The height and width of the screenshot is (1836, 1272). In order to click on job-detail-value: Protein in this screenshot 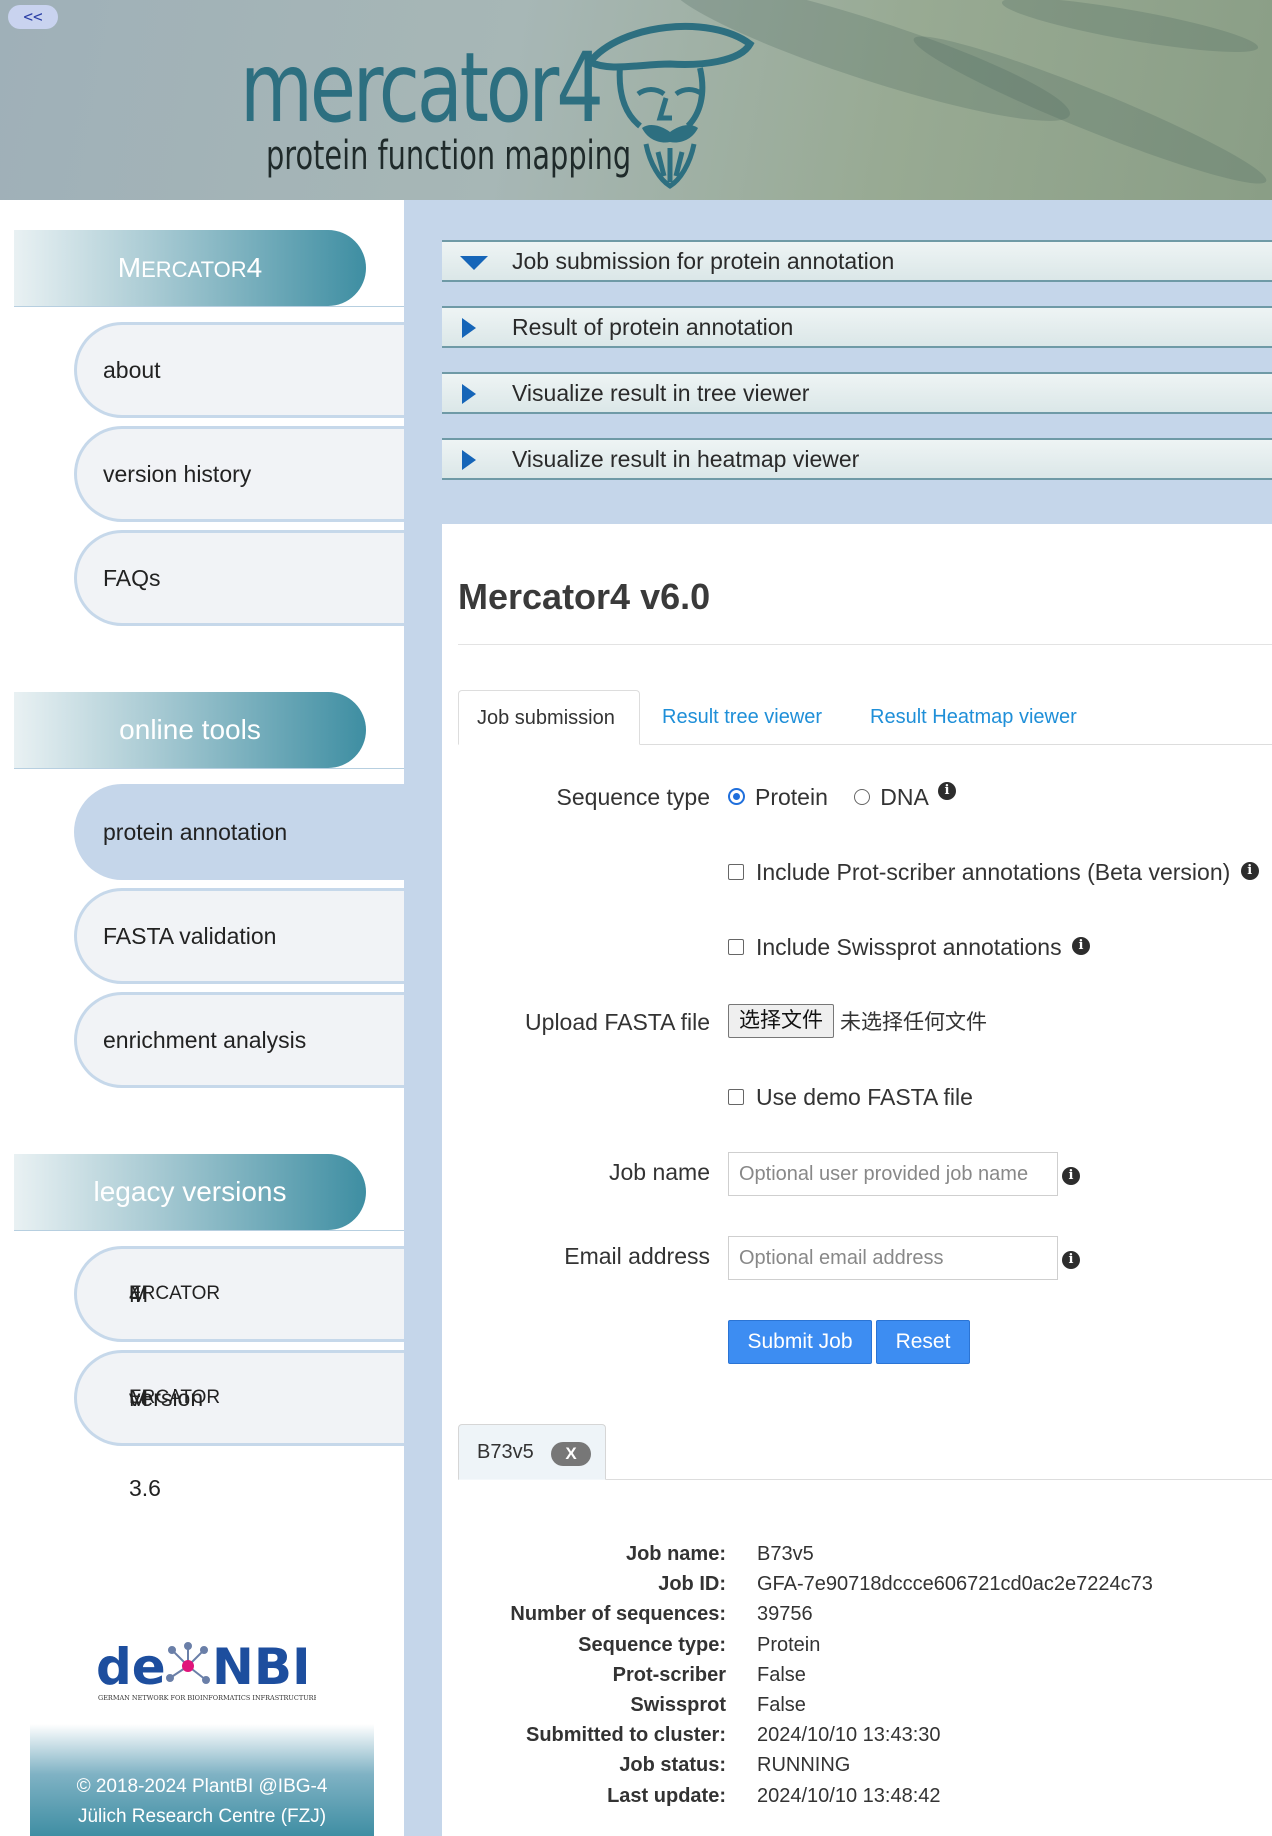, I will do `click(789, 1644)`.